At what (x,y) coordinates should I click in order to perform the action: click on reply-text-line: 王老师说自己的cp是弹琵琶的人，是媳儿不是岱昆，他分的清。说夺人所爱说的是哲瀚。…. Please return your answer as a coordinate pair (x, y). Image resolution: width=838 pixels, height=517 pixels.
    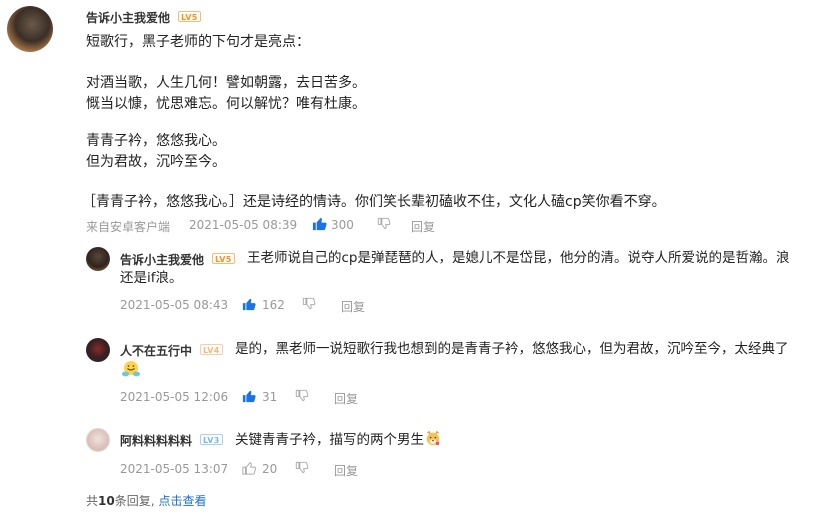
    Looking at the image, I should click on (518, 258).